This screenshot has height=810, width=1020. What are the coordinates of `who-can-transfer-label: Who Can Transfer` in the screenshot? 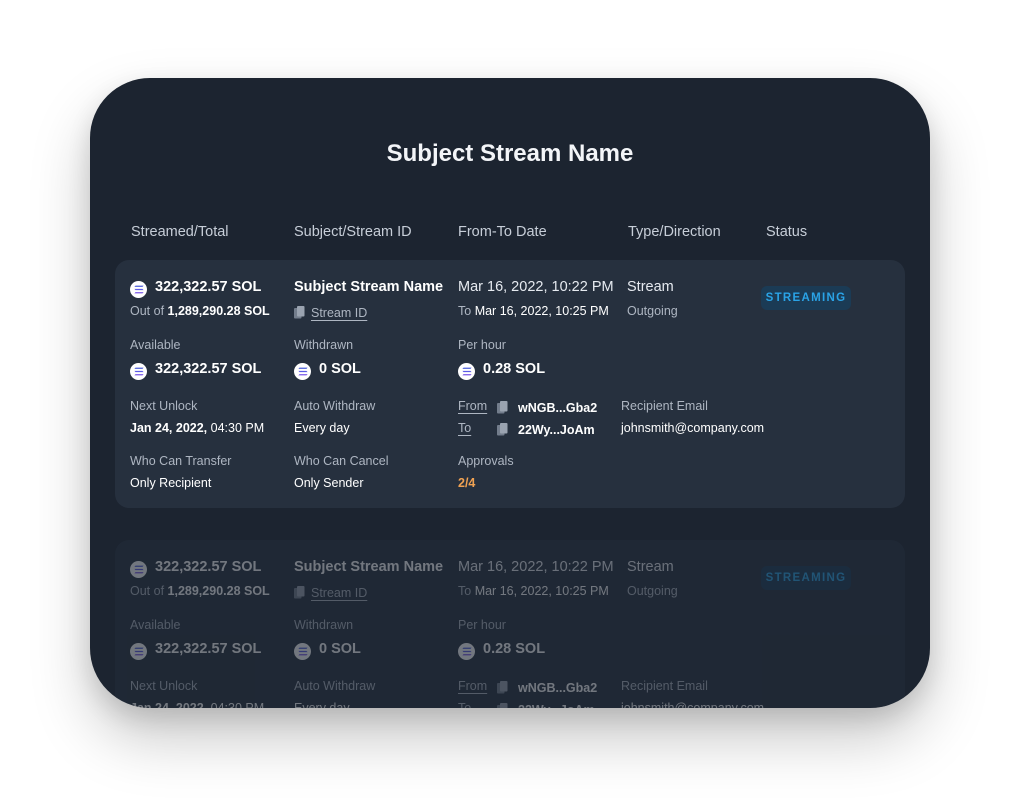 It's located at (181, 461).